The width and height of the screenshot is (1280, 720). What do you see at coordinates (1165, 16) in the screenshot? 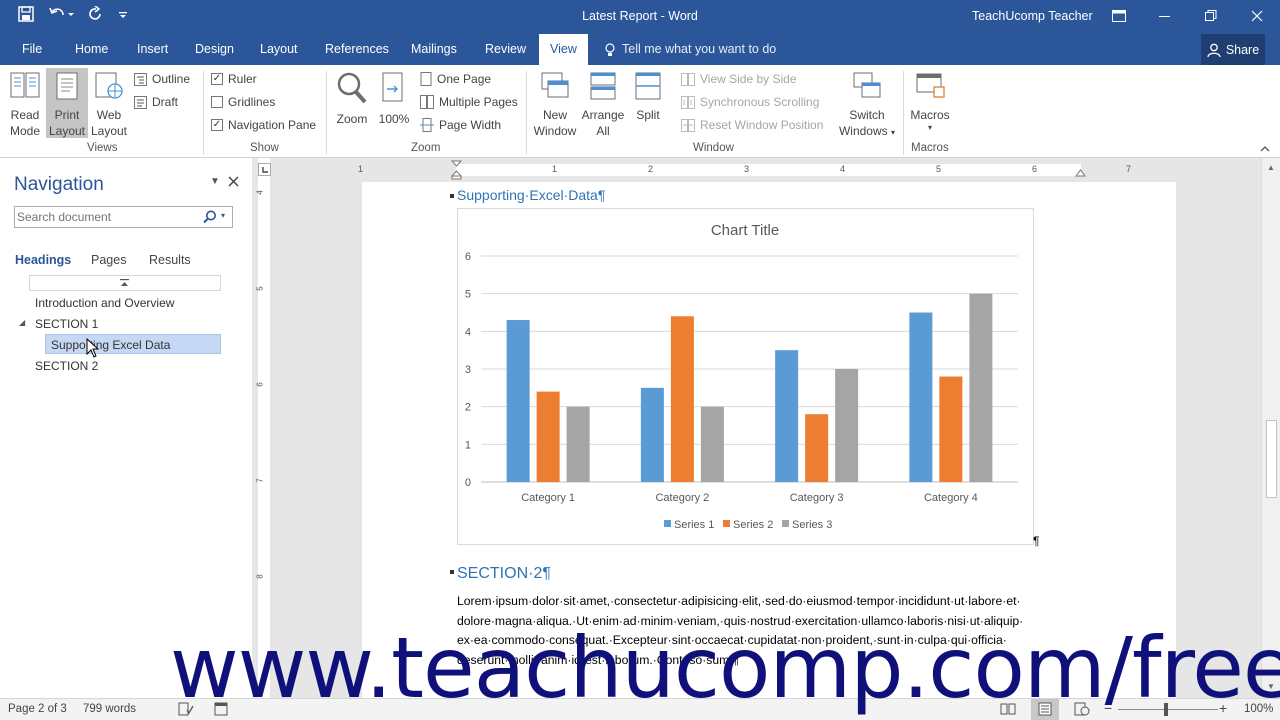
I see `minimize-button` at bounding box center [1165, 16].